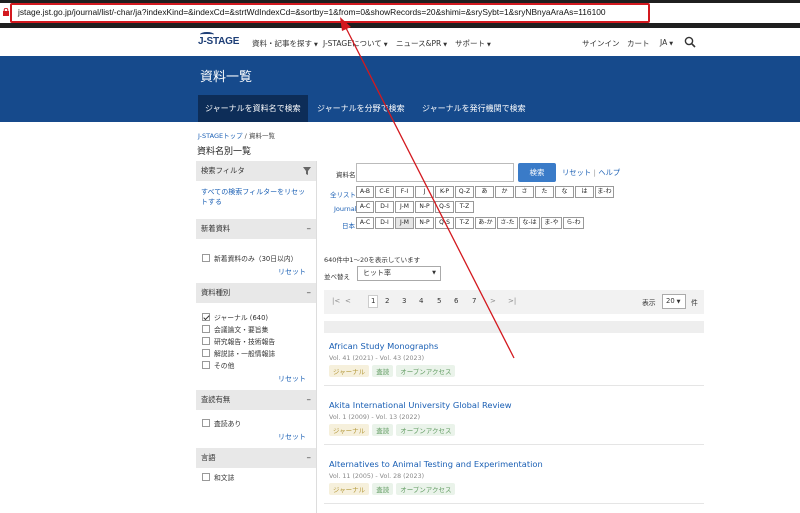 This screenshot has width=800, height=513. What do you see at coordinates (604, 192) in the screenshot?
I see `index-btn-all-12: ま-わ` at bounding box center [604, 192].